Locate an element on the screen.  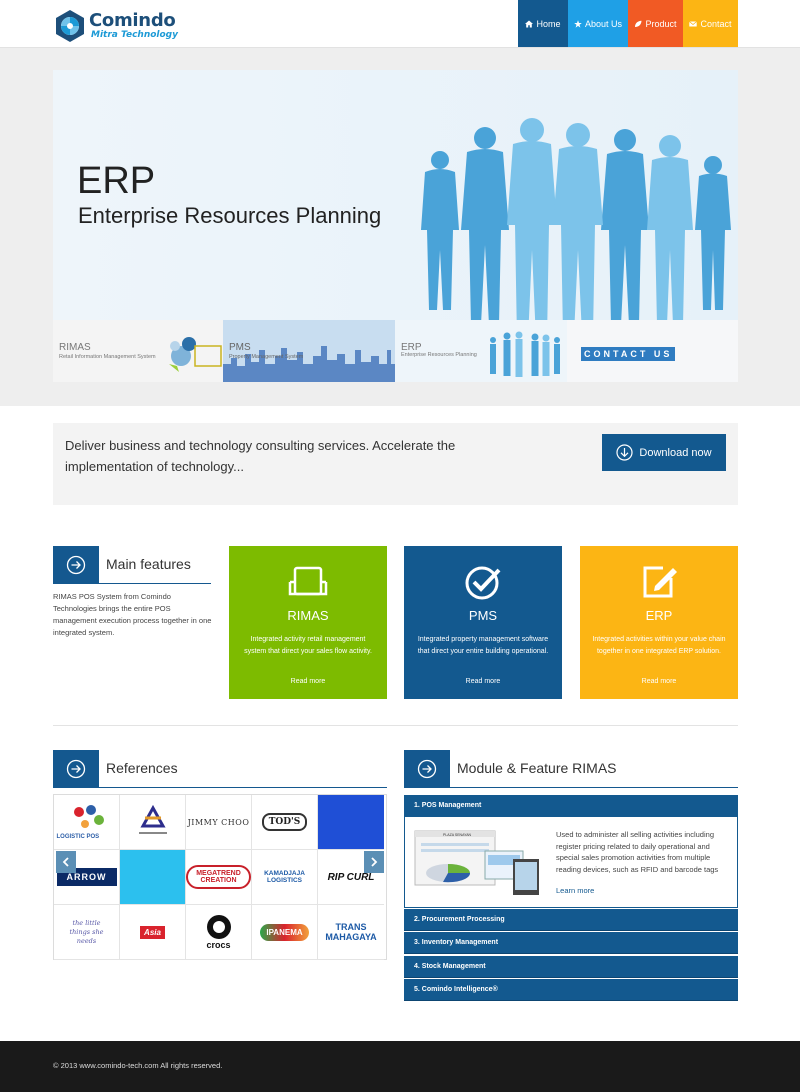
chevron-right-icon is located at coordinates (374, 862).